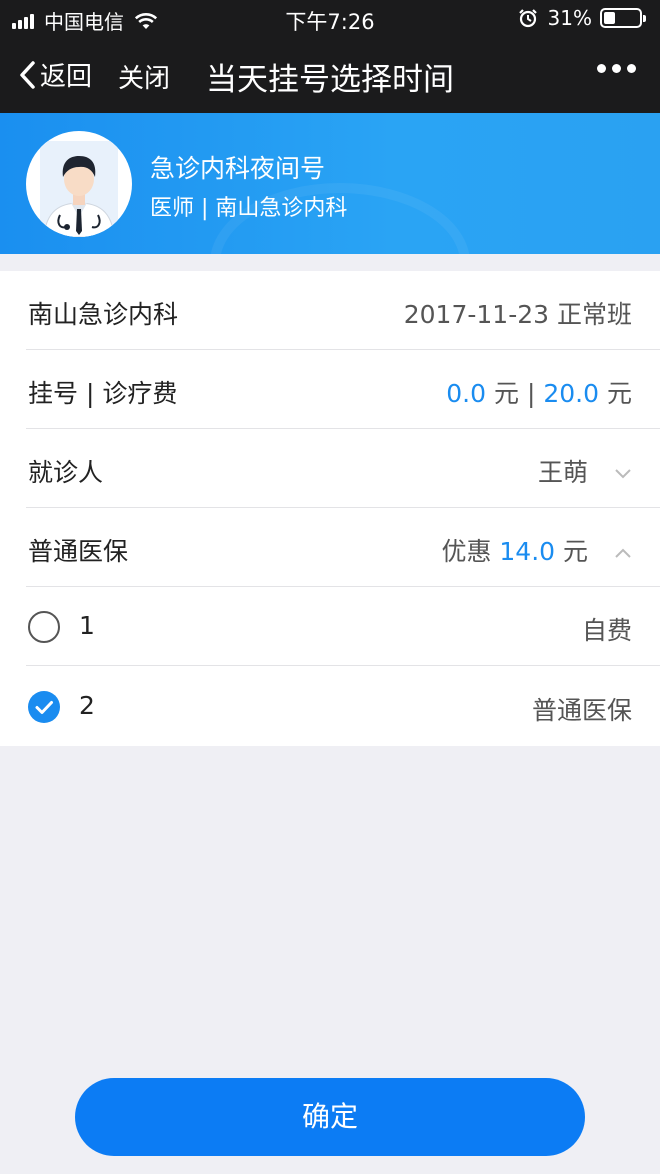 Image resolution: width=660 pixels, height=1174 pixels. Describe the element at coordinates (78, 551) in the screenshot. I see `insurance-label: 普通医保` at that location.